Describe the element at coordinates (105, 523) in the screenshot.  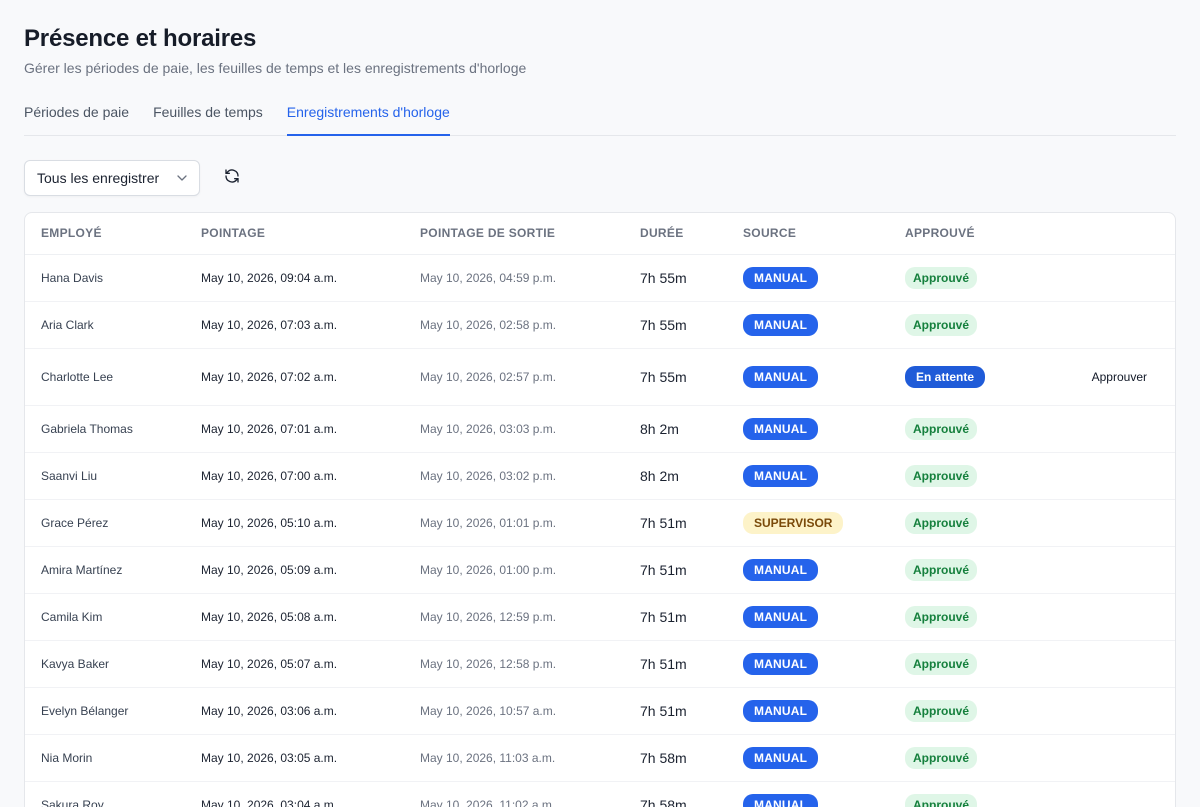
I see `employee-name: Grace Pérez` at that location.